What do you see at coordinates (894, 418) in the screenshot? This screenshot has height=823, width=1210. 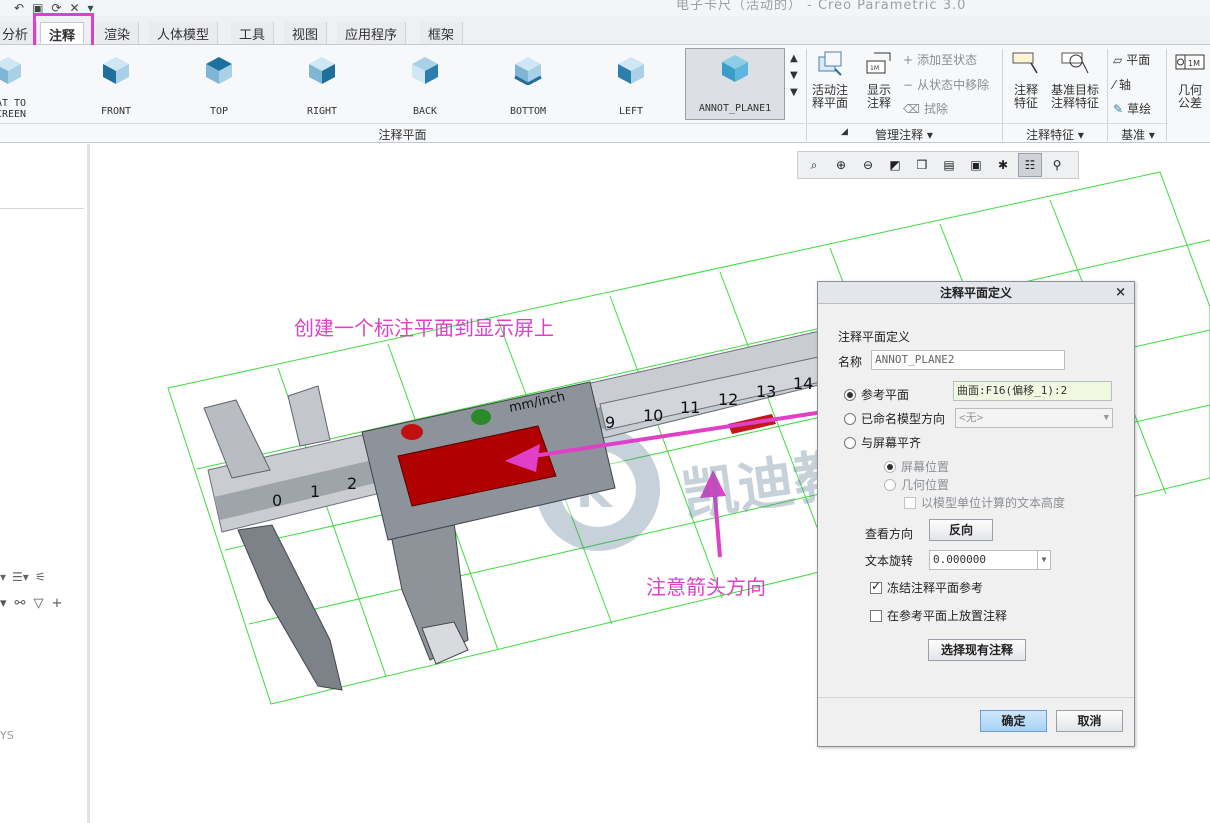 I see `named-direction-option: 已命名模型方向` at bounding box center [894, 418].